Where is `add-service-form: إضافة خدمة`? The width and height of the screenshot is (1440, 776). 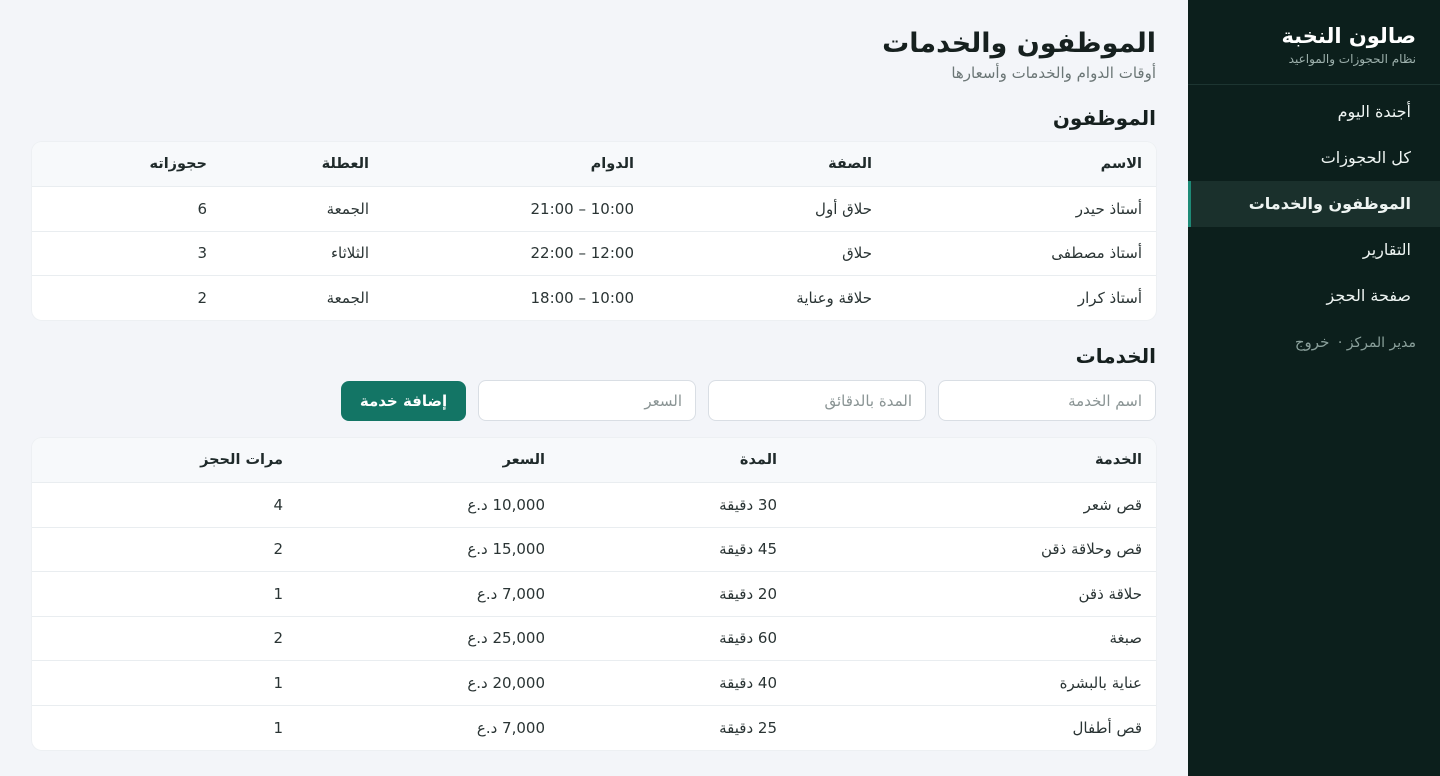
add-service-form: إضافة خدمة is located at coordinates (594, 400).